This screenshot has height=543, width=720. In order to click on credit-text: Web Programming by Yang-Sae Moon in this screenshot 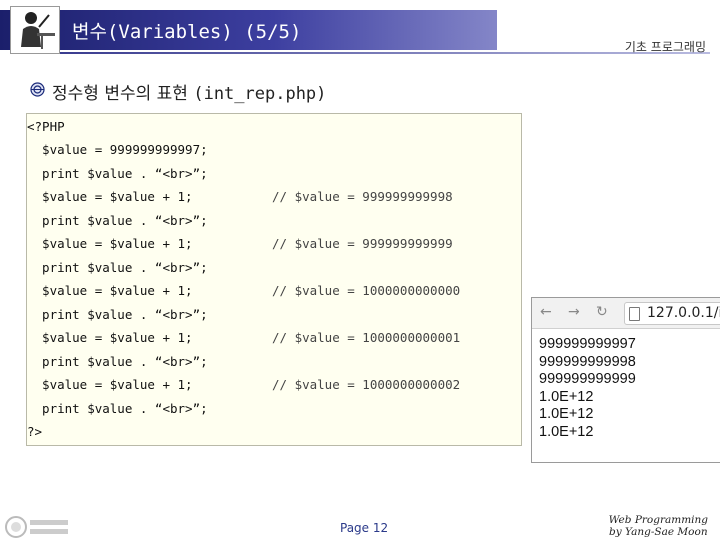, I will do `click(658, 526)`.